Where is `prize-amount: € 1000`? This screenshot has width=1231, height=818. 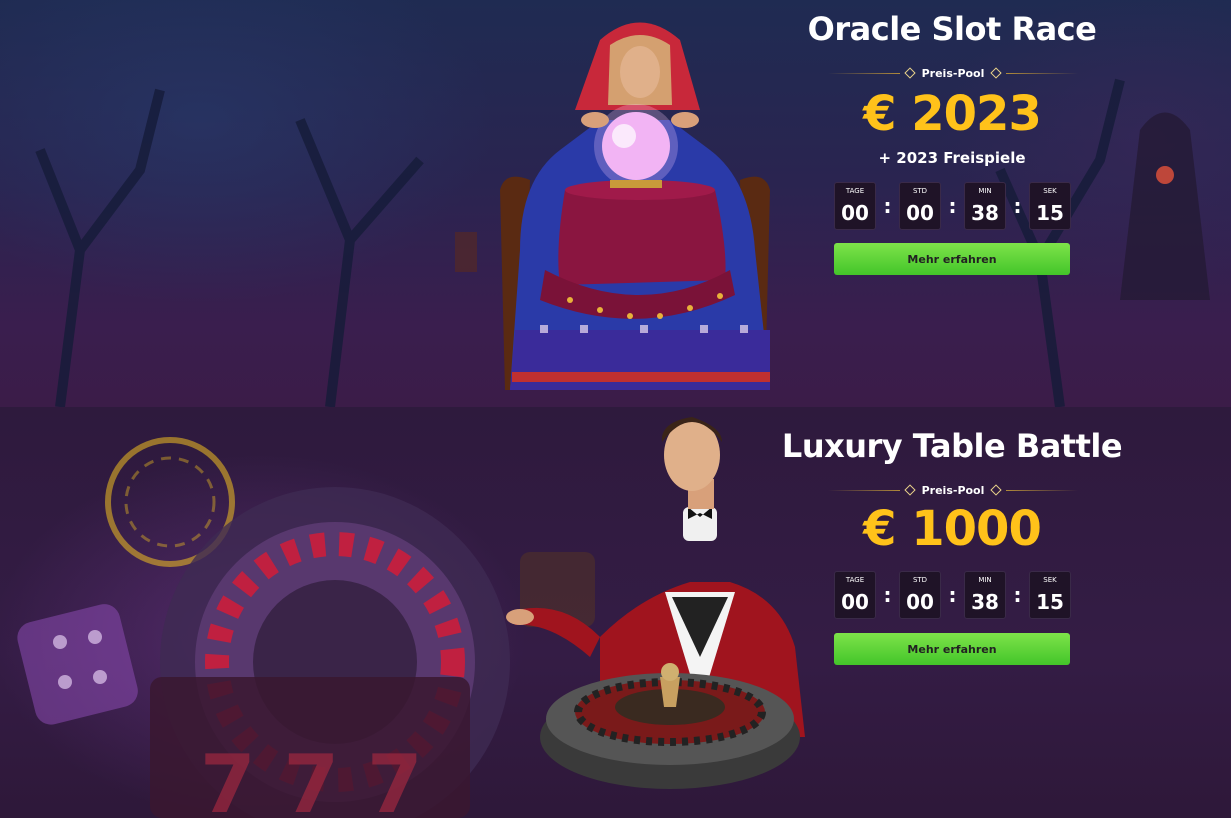
prize-amount: € 1000 is located at coordinates (952, 529).